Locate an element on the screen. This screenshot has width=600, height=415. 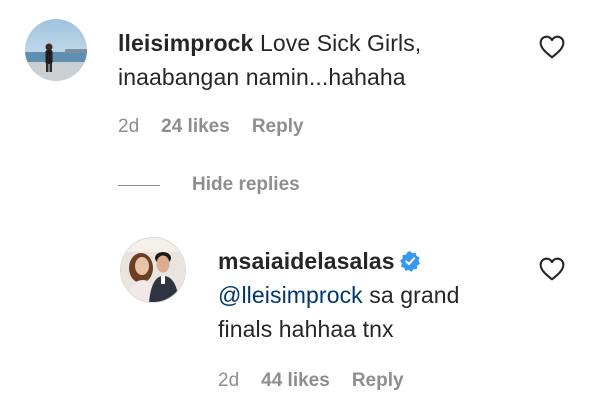
reply-text-line1: sa grand is located at coordinates (411, 295).